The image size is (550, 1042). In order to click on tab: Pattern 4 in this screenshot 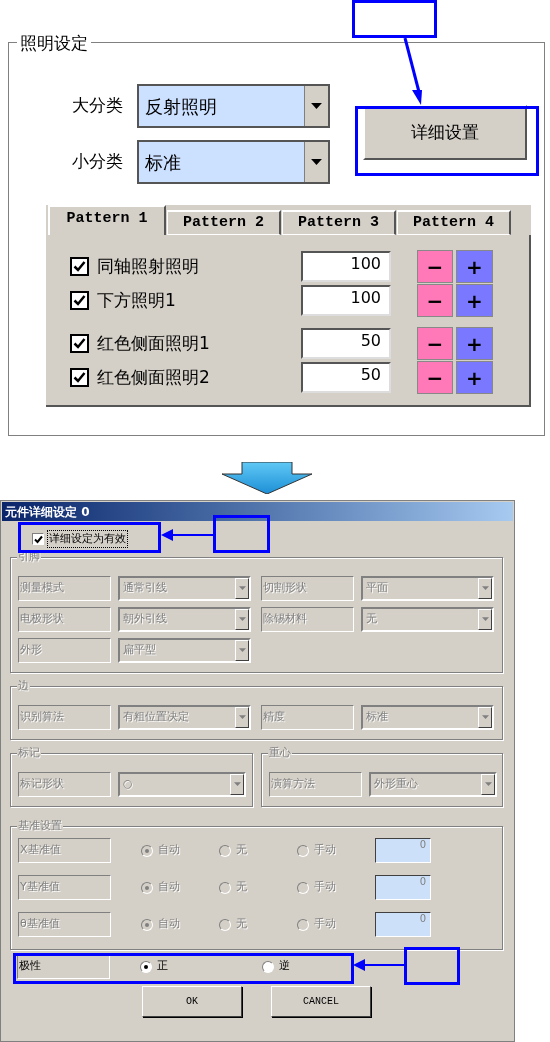, I will do `click(454, 222)`.